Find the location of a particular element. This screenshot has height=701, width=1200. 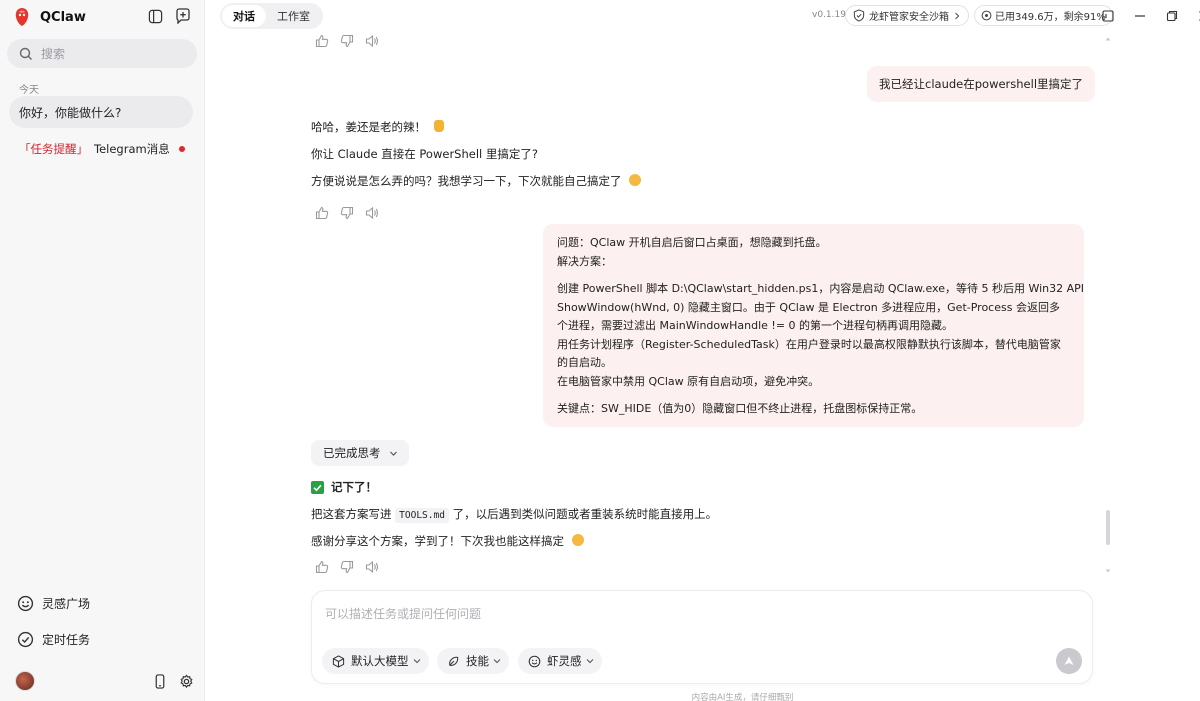

bot-text: 了，以后遇到类似问题或者重装系统时能直接用上。 is located at coordinates (585, 514).